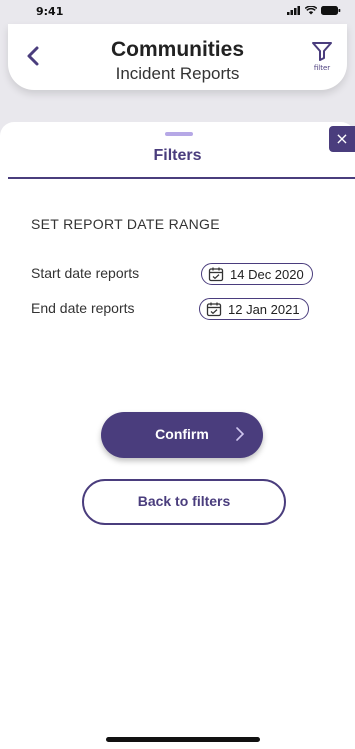  What do you see at coordinates (179, 134) in the screenshot?
I see `drag-handle` at bounding box center [179, 134].